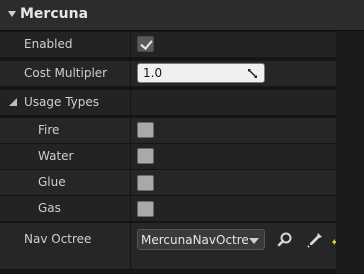 The width and height of the screenshot is (364, 274). I want to click on property-row-usage-types: Usage Types, so click(168, 102).